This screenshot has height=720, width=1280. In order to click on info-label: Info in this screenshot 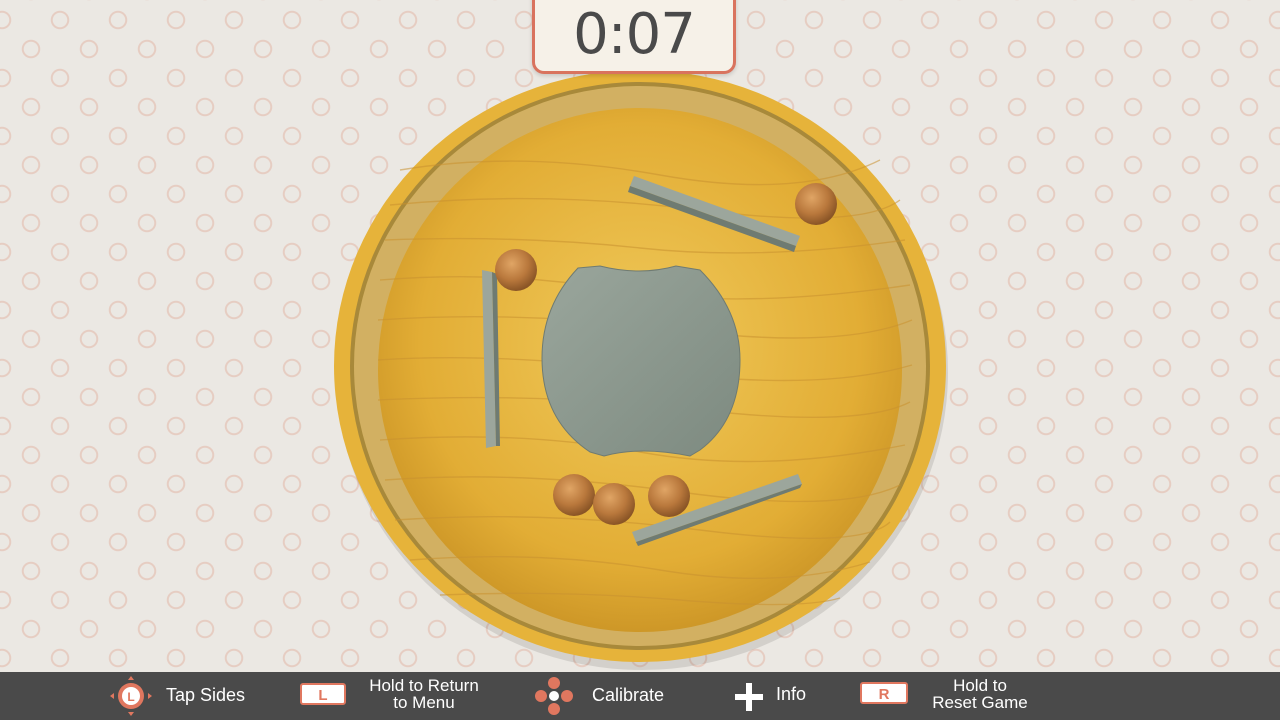, I will do `click(791, 694)`.